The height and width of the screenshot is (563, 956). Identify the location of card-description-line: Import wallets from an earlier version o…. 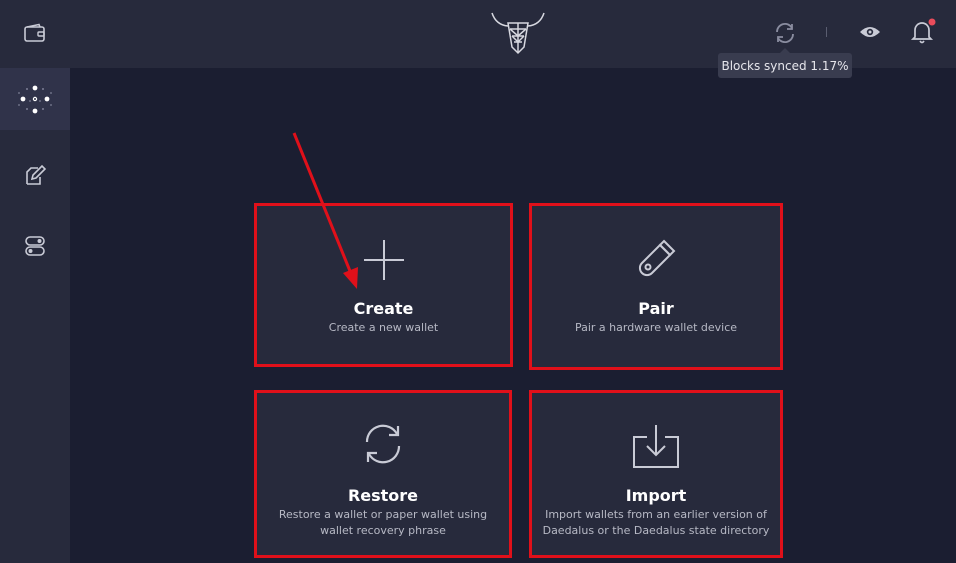
(656, 514).